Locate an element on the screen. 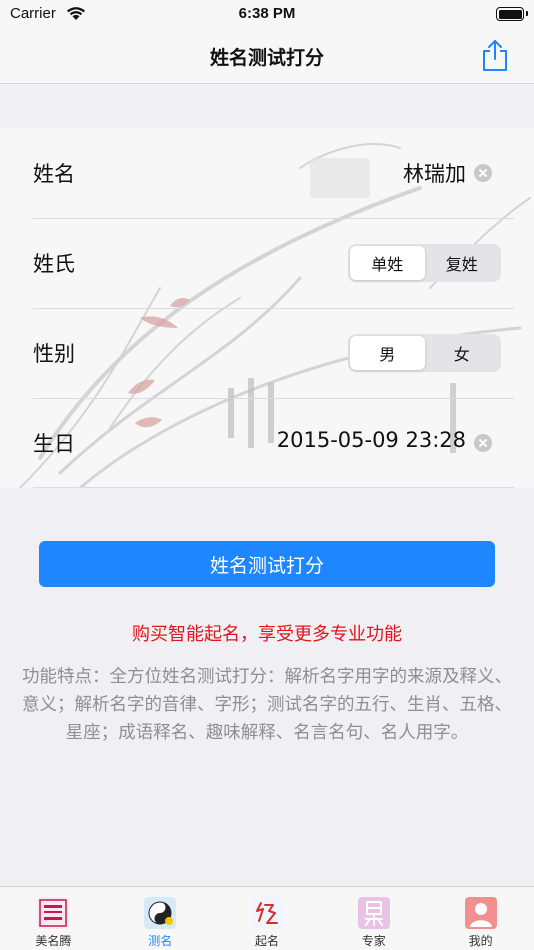  page-title: 姓名测试打分 is located at coordinates (266, 58).